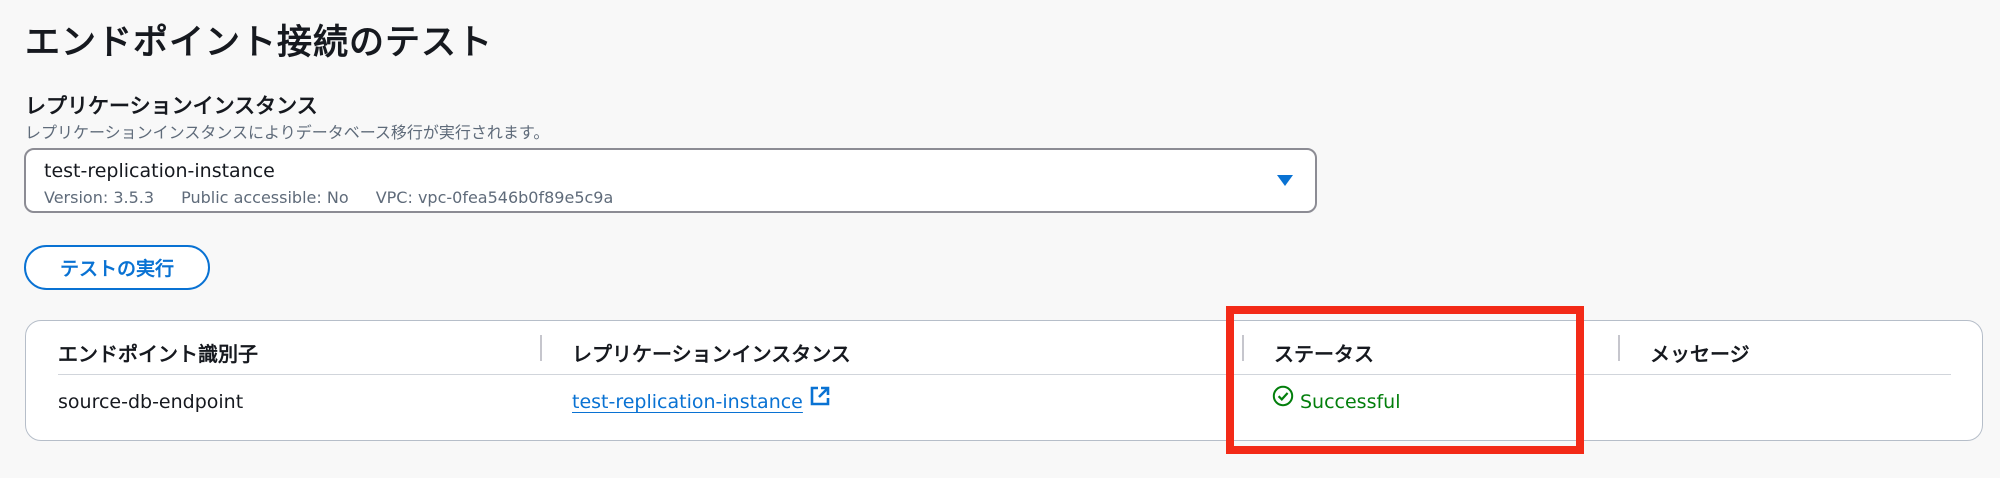 This screenshot has height=478, width=2000. What do you see at coordinates (1700, 354) in the screenshot?
I see `header-message: メッセージ` at bounding box center [1700, 354].